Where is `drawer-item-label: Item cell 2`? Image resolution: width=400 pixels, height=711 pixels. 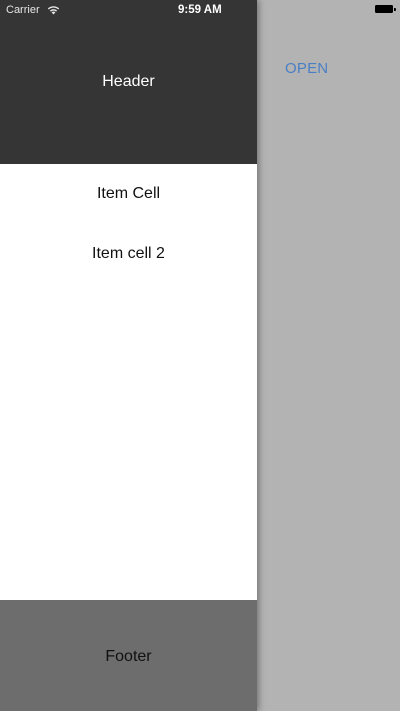 drawer-item-label: Item cell 2 is located at coordinates (128, 253).